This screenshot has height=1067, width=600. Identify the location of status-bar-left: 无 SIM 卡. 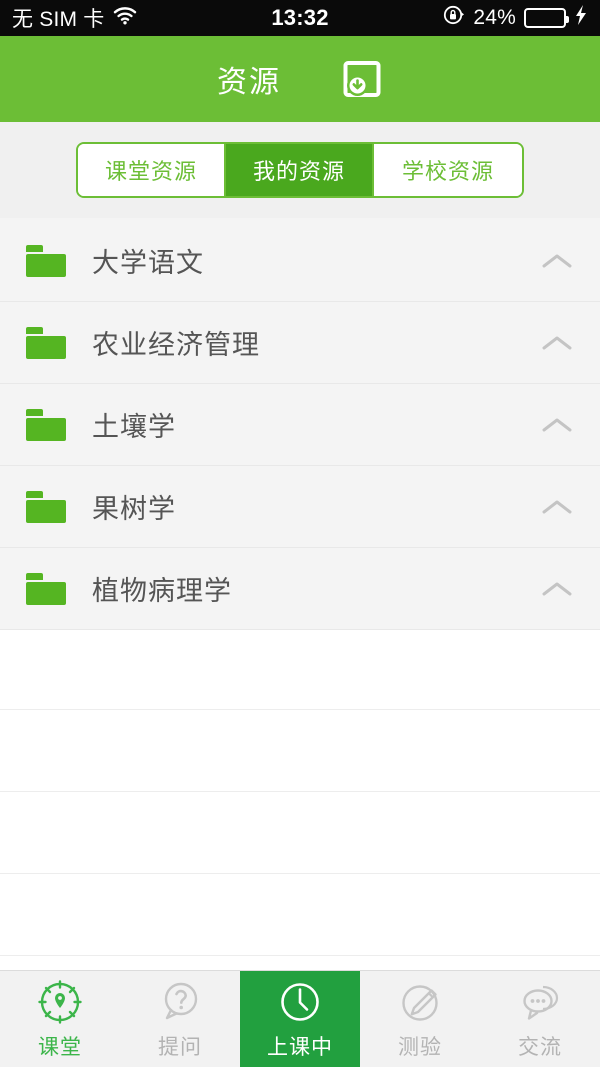
(141, 18).